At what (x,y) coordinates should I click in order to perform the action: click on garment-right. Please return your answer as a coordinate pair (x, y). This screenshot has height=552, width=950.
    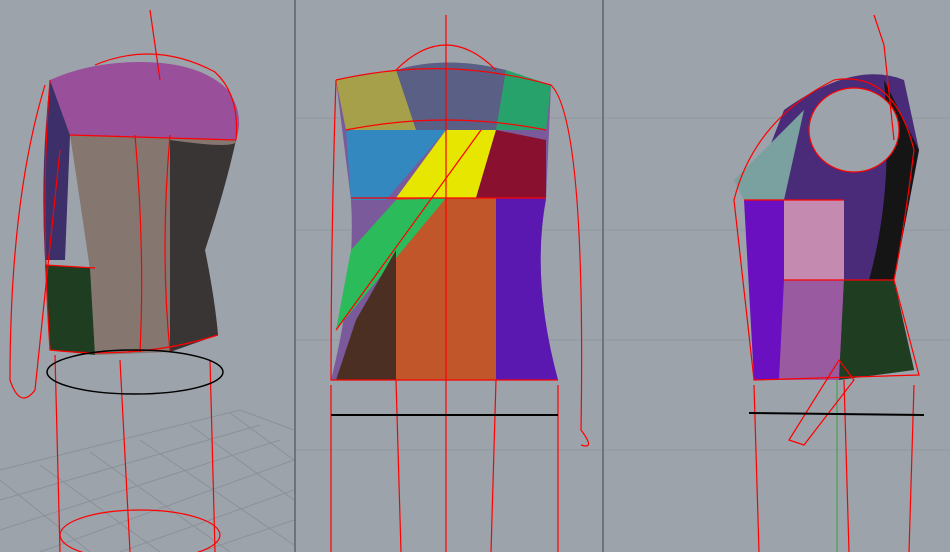
    Looking at the image, I should click on (826, 227).